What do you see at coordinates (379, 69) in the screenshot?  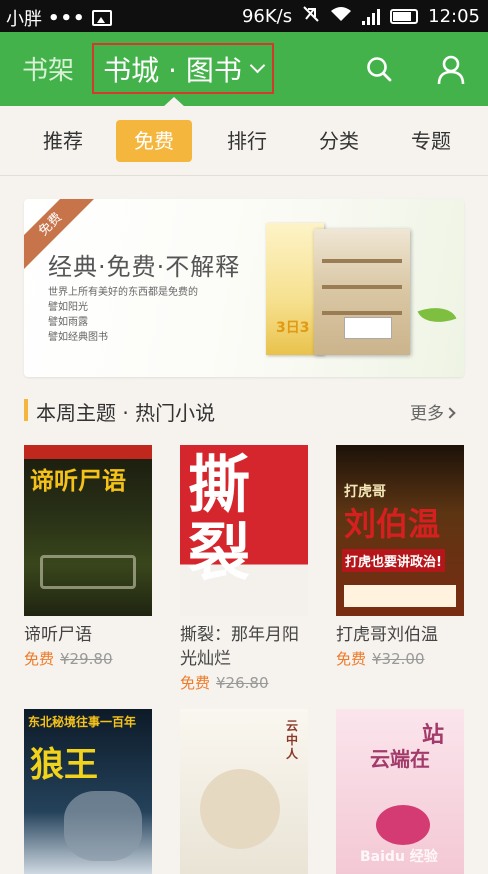 I see `search-icon` at bounding box center [379, 69].